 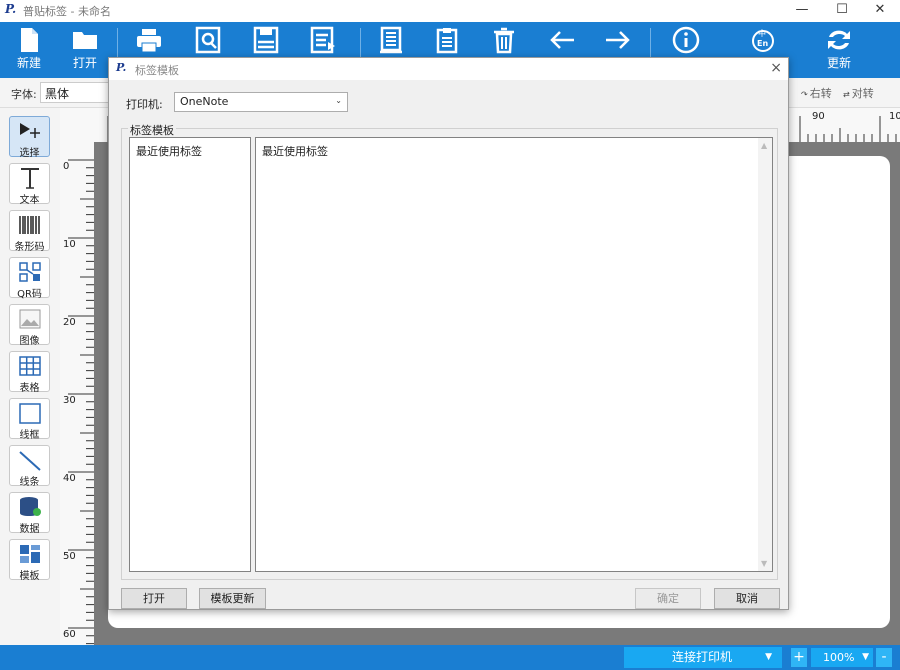 What do you see at coordinates (763, 40) in the screenshot?
I see `language-switch-icon: 中En` at bounding box center [763, 40].